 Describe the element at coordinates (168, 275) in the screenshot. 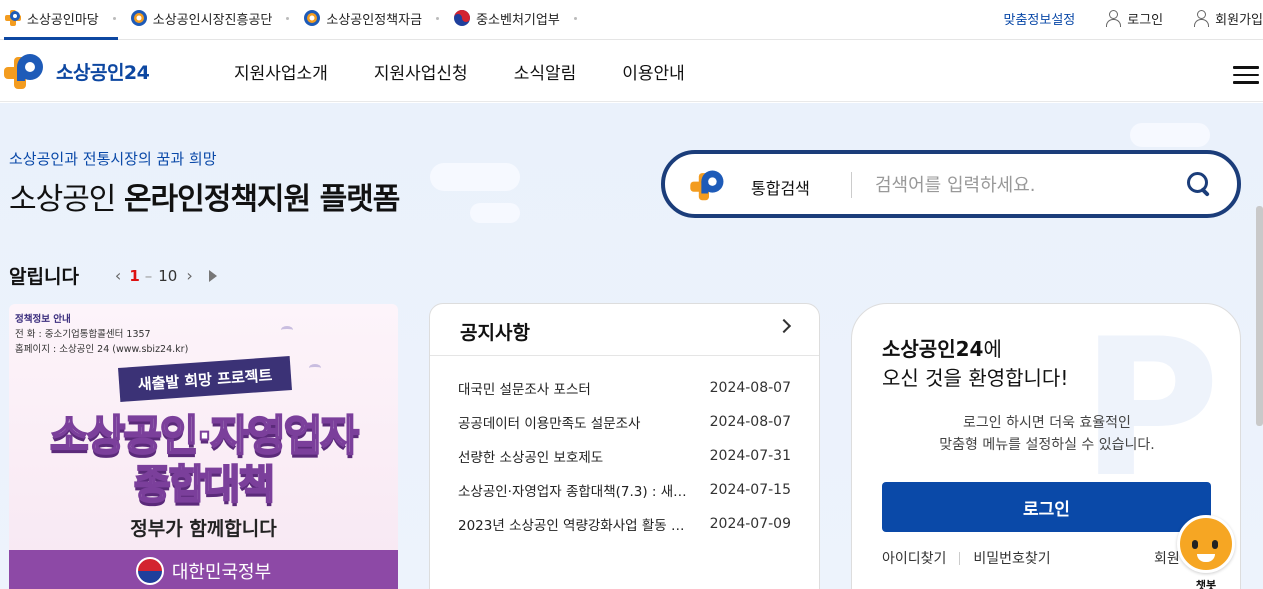

I see `pager-total: 10` at that location.